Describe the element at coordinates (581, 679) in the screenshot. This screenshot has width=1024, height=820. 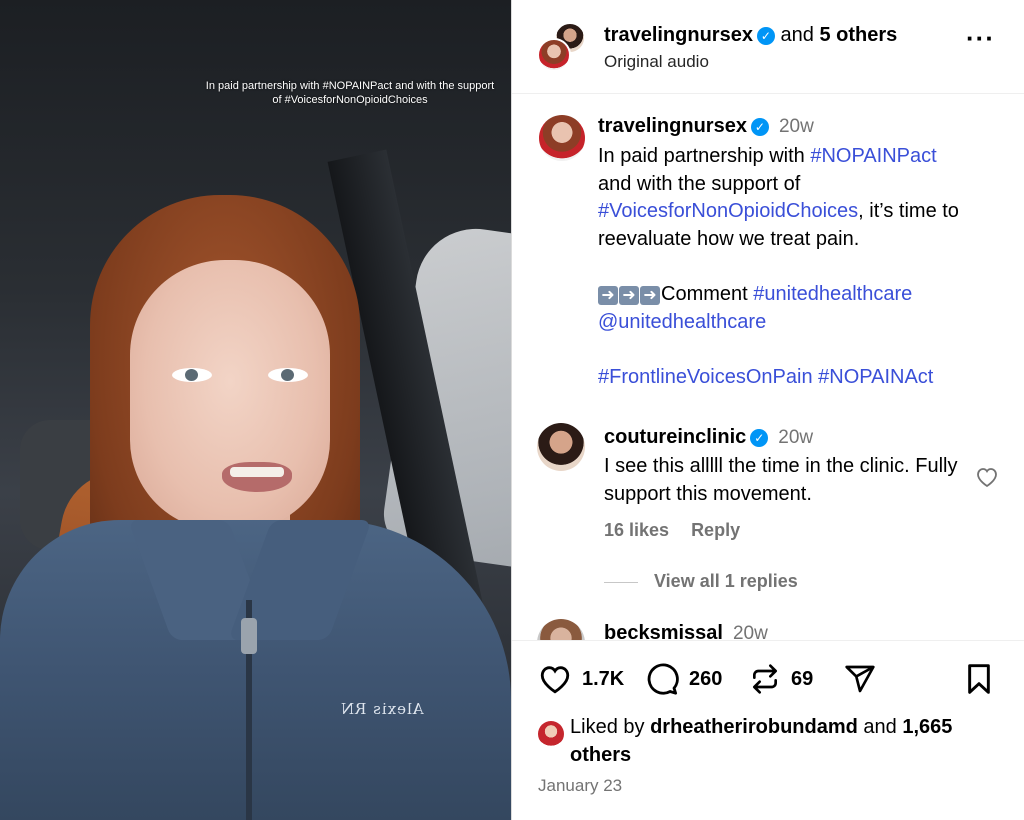
I see `like-action: 1.7K` at that location.